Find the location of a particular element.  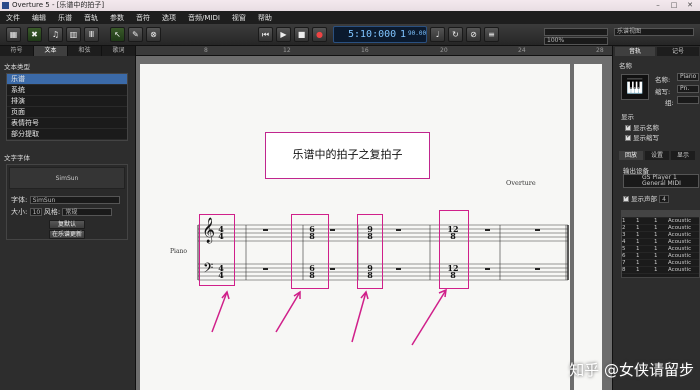

track-name-section: 名称 is located at coordinates (625, 66).